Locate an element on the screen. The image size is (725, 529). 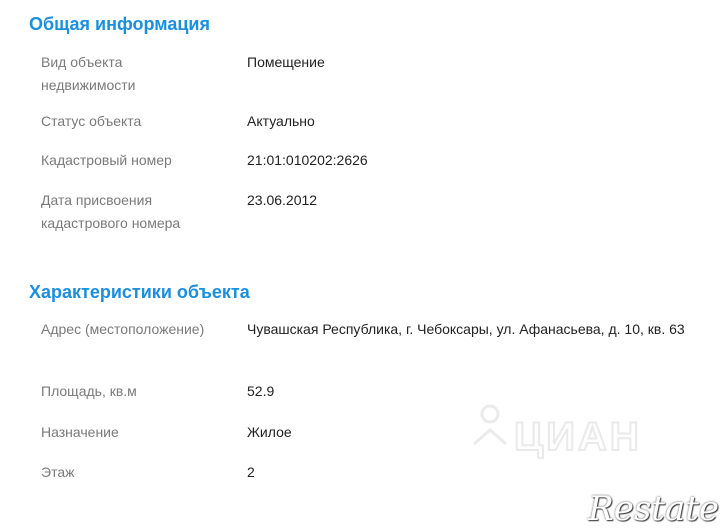
label-area: Площадь, кв.м is located at coordinates (89, 391).